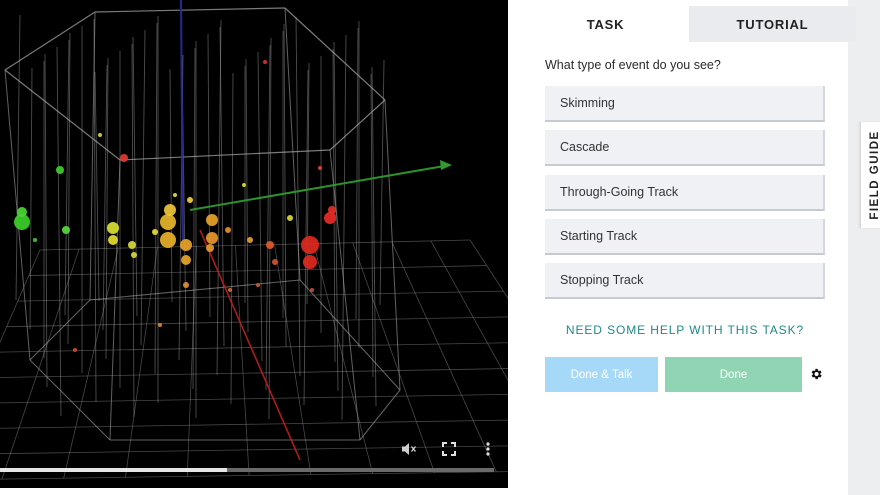 This screenshot has width=880, height=495. What do you see at coordinates (733, 374) in the screenshot?
I see `done-button: Done` at bounding box center [733, 374].